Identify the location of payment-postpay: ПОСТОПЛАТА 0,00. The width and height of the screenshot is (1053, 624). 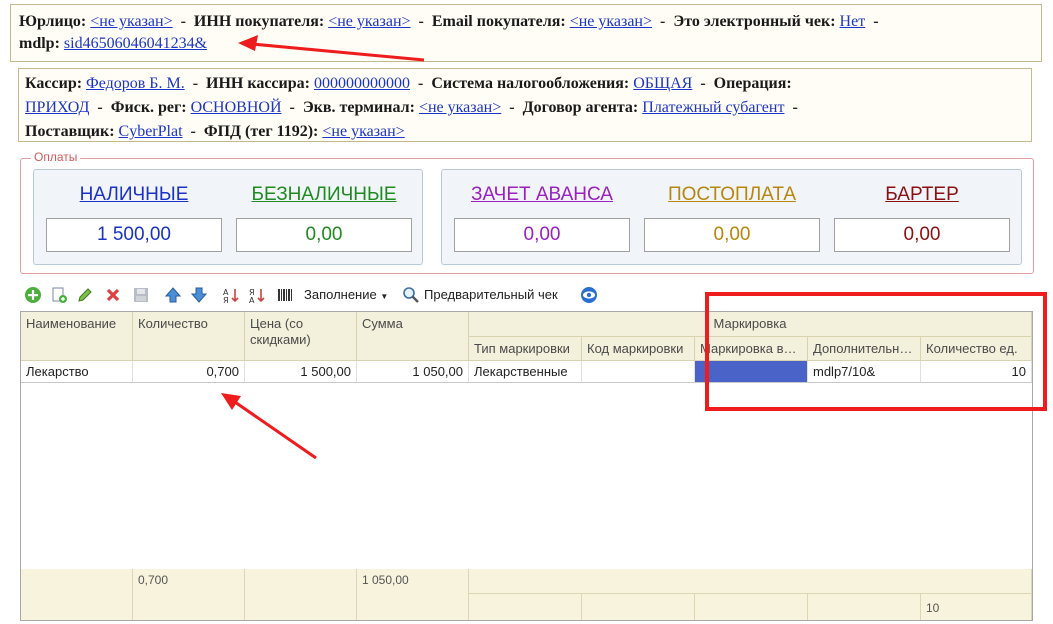
(732, 218).